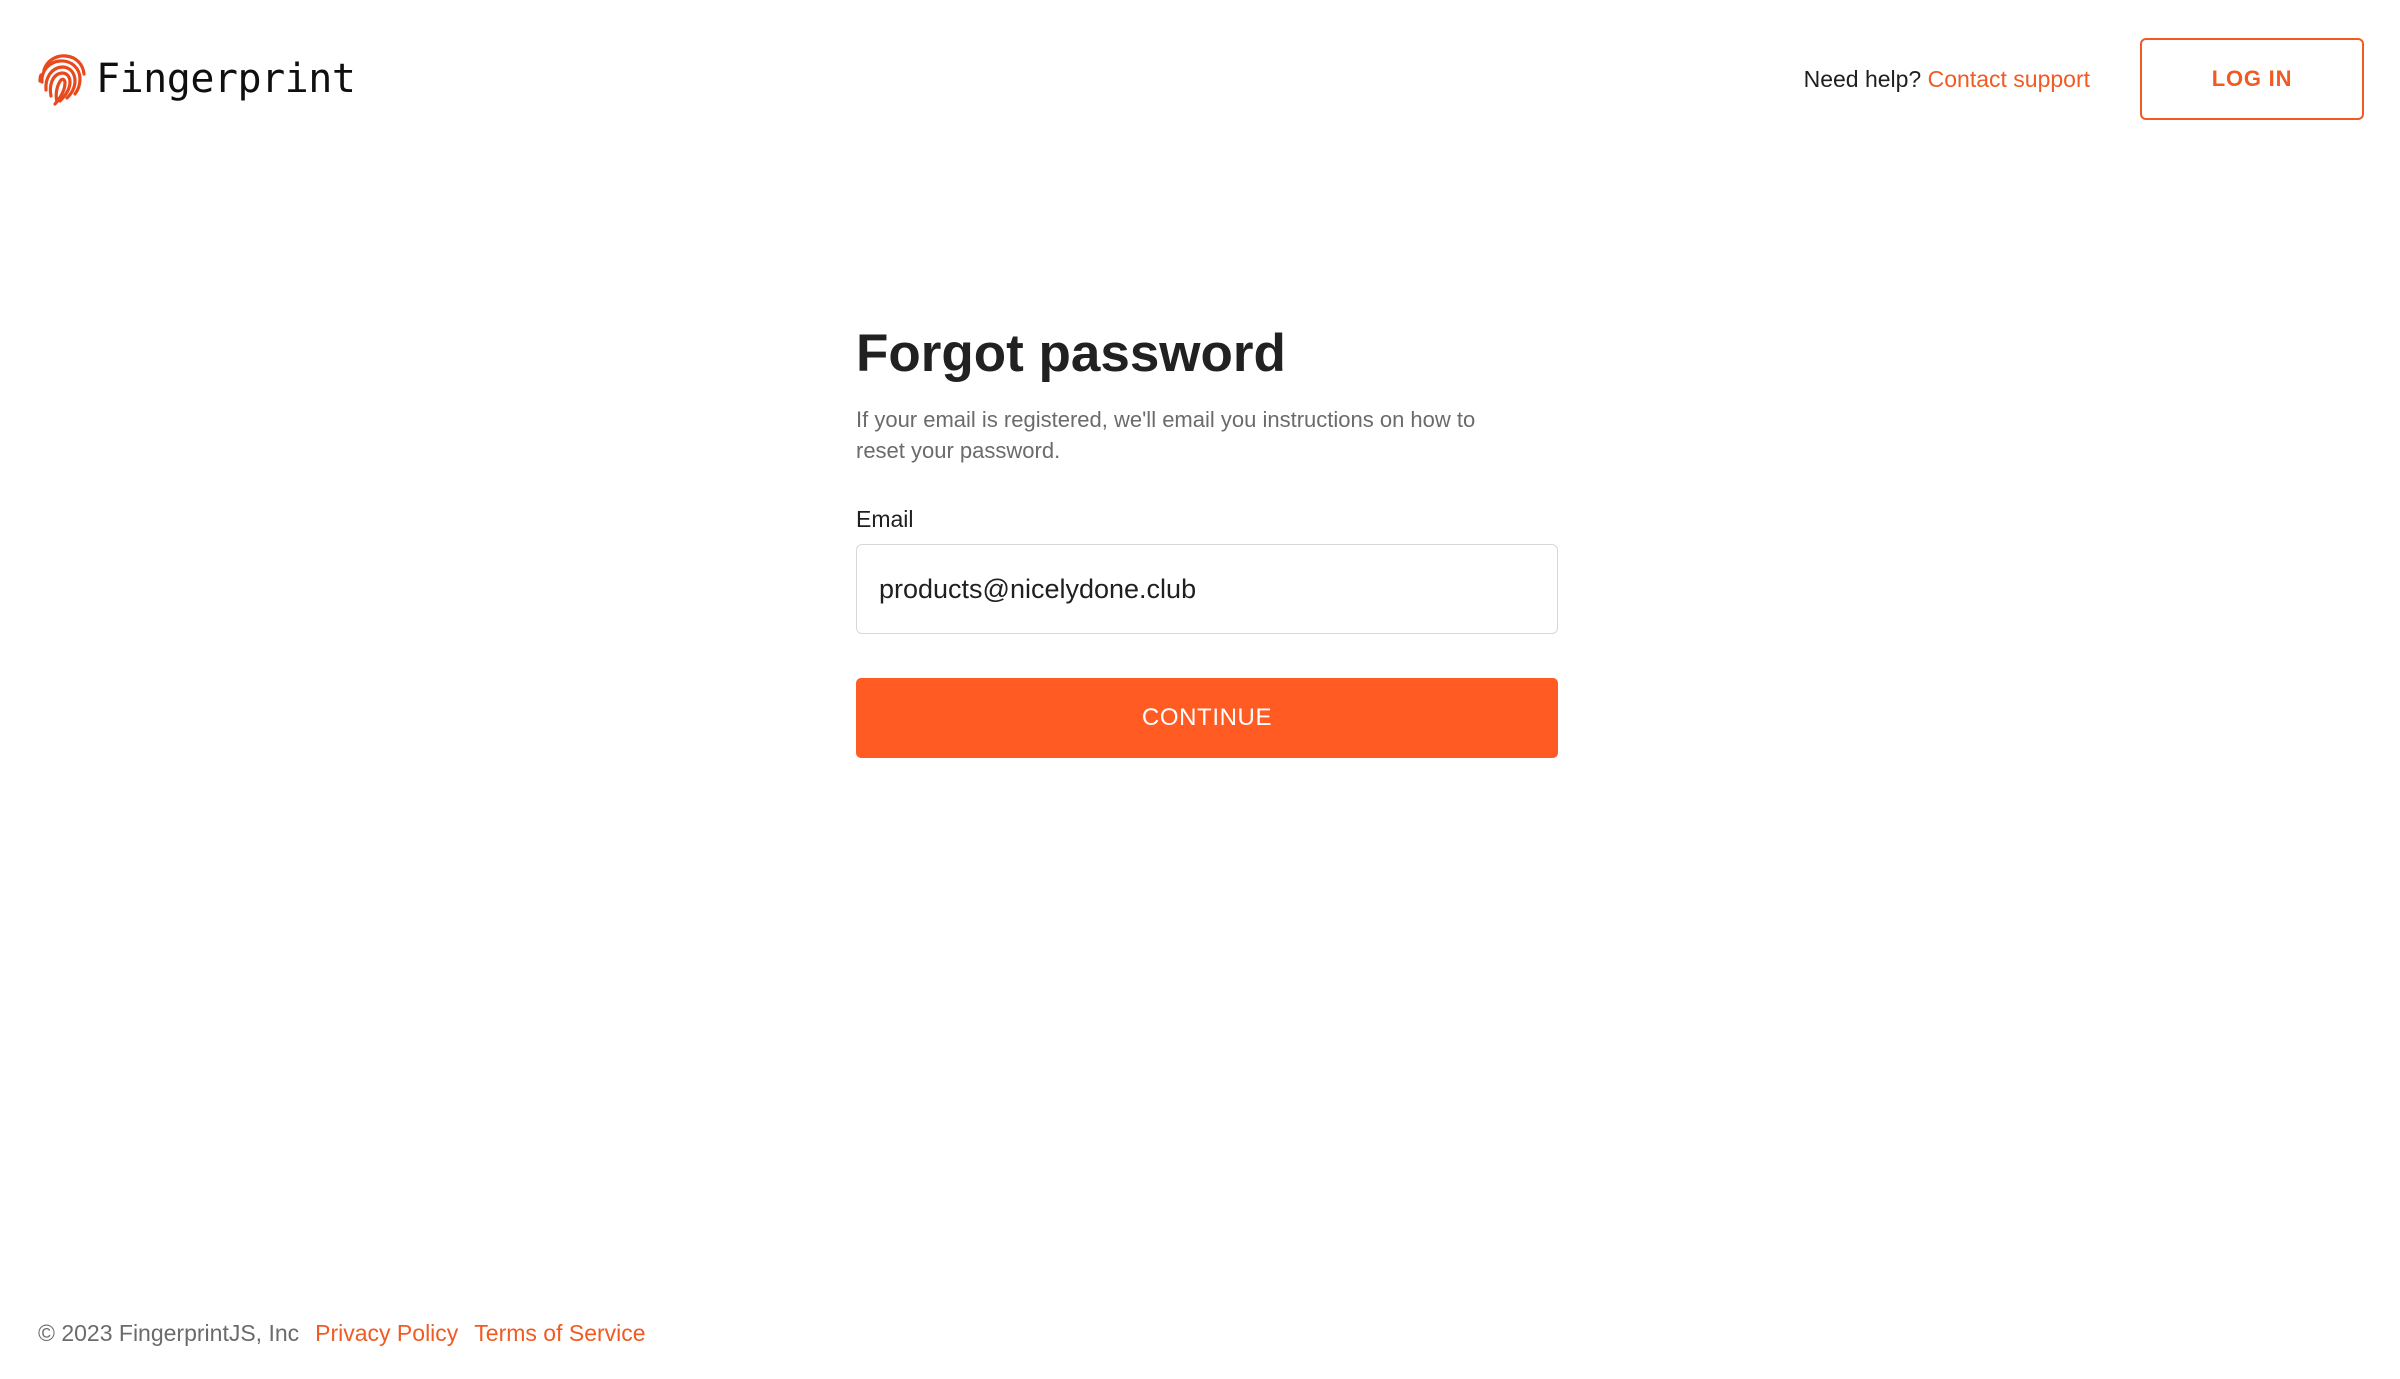  What do you see at coordinates (386, 1333) in the screenshot?
I see `privacy-policy-link: Privacy Policy` at bounding box center [386, 1333].